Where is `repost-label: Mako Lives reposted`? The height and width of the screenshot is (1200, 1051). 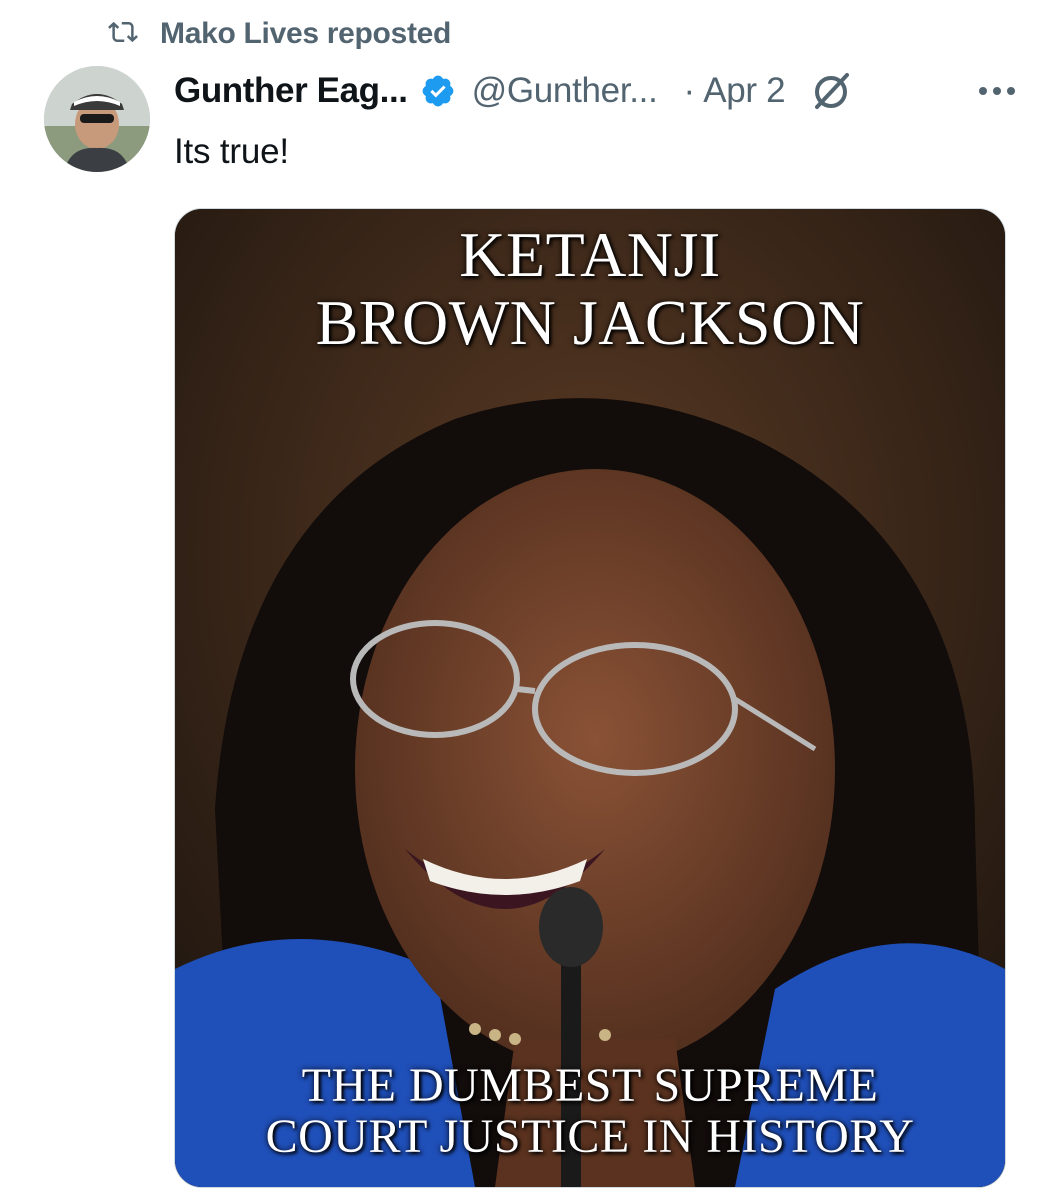 repost-label: Mako Lives reposted is located at coordinates (306, 33).